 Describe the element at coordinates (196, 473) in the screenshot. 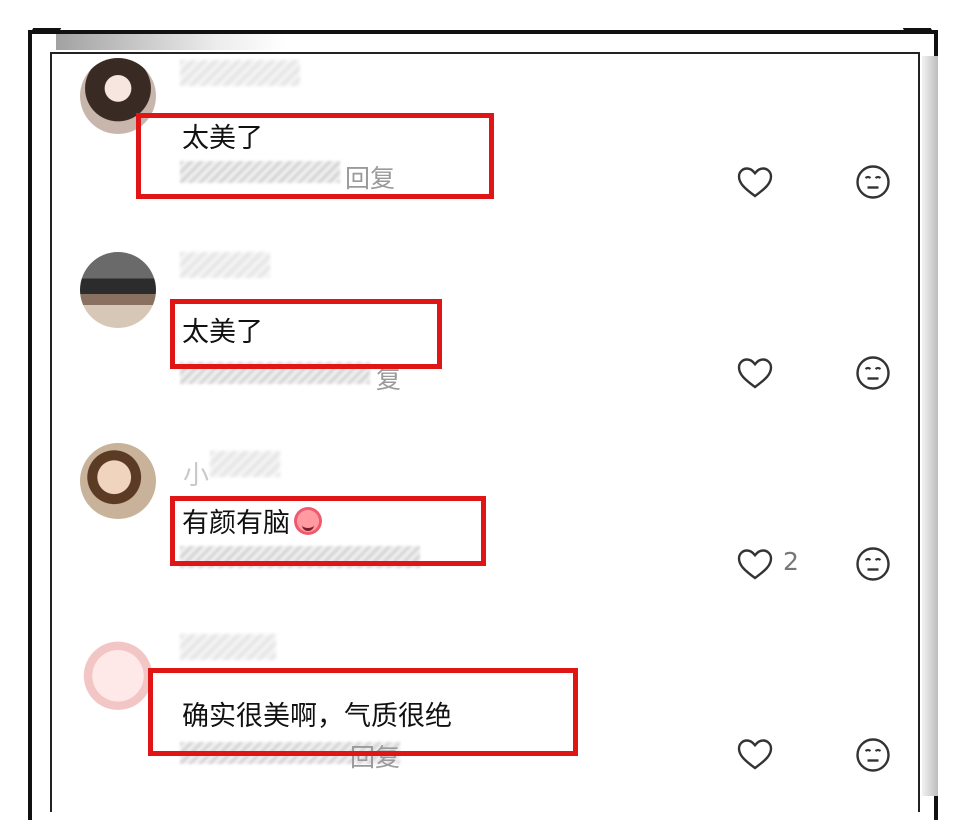

I see `username: 小` at that location.